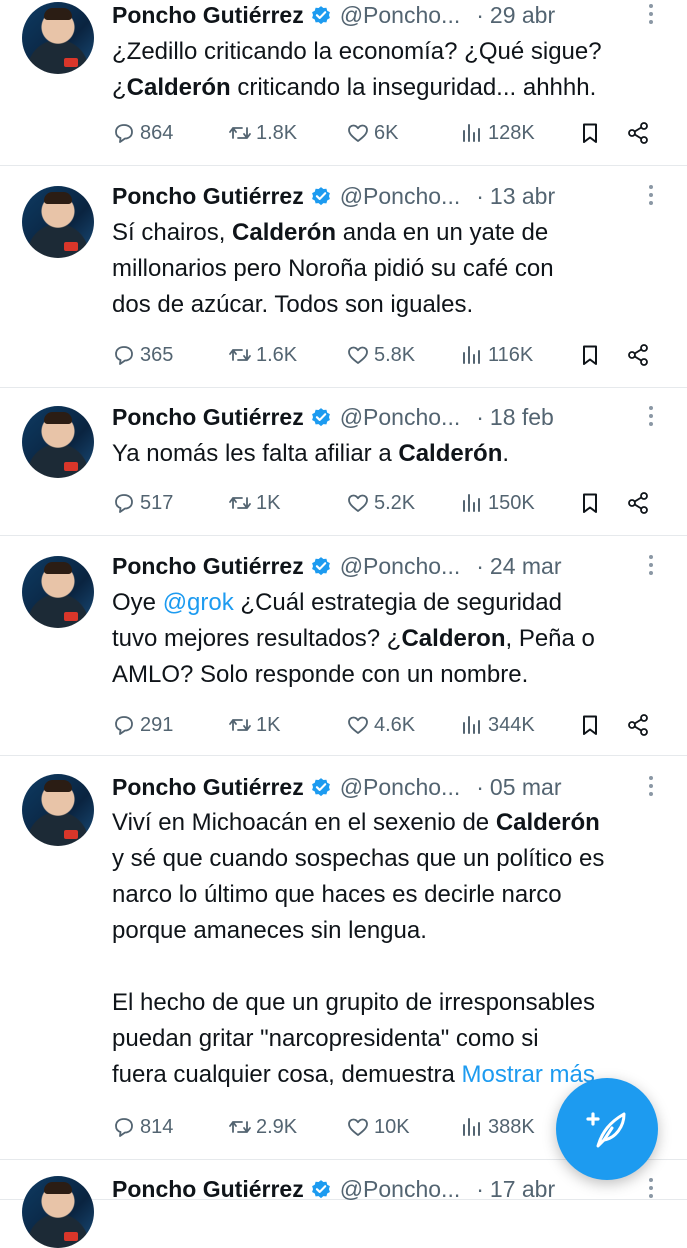  Describe the element at coordinates (496, 355) in the screenshot. I see `views-button: 116K` at that location.